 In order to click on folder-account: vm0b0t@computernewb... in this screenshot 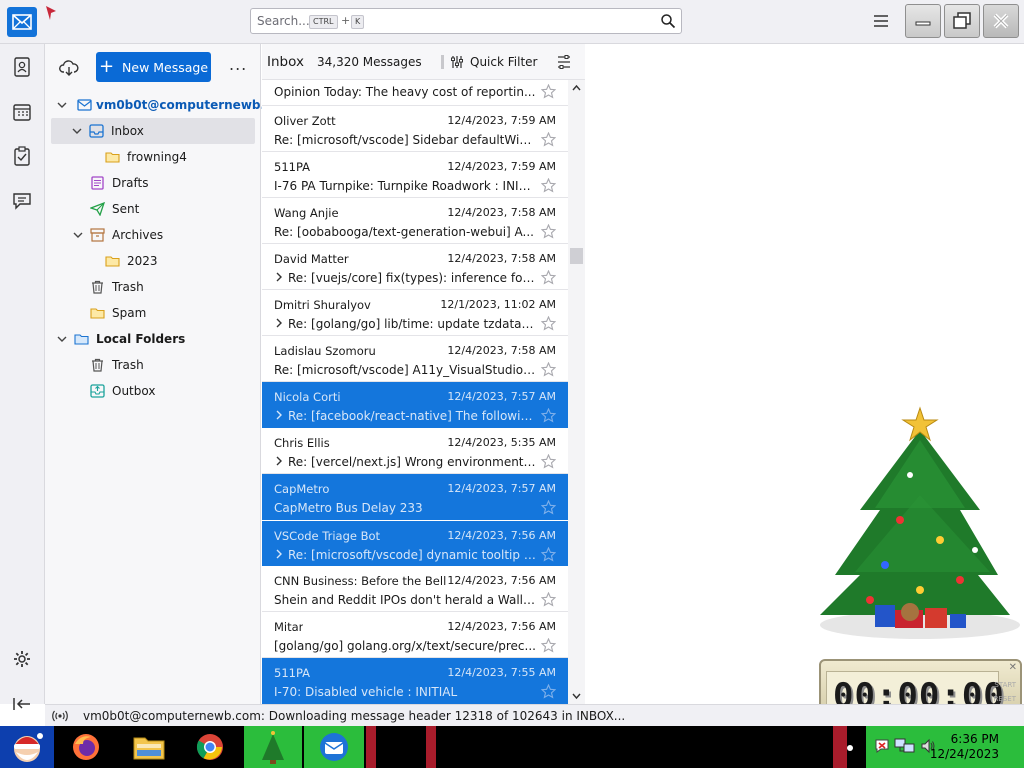, I will do `click(159, 105)`.